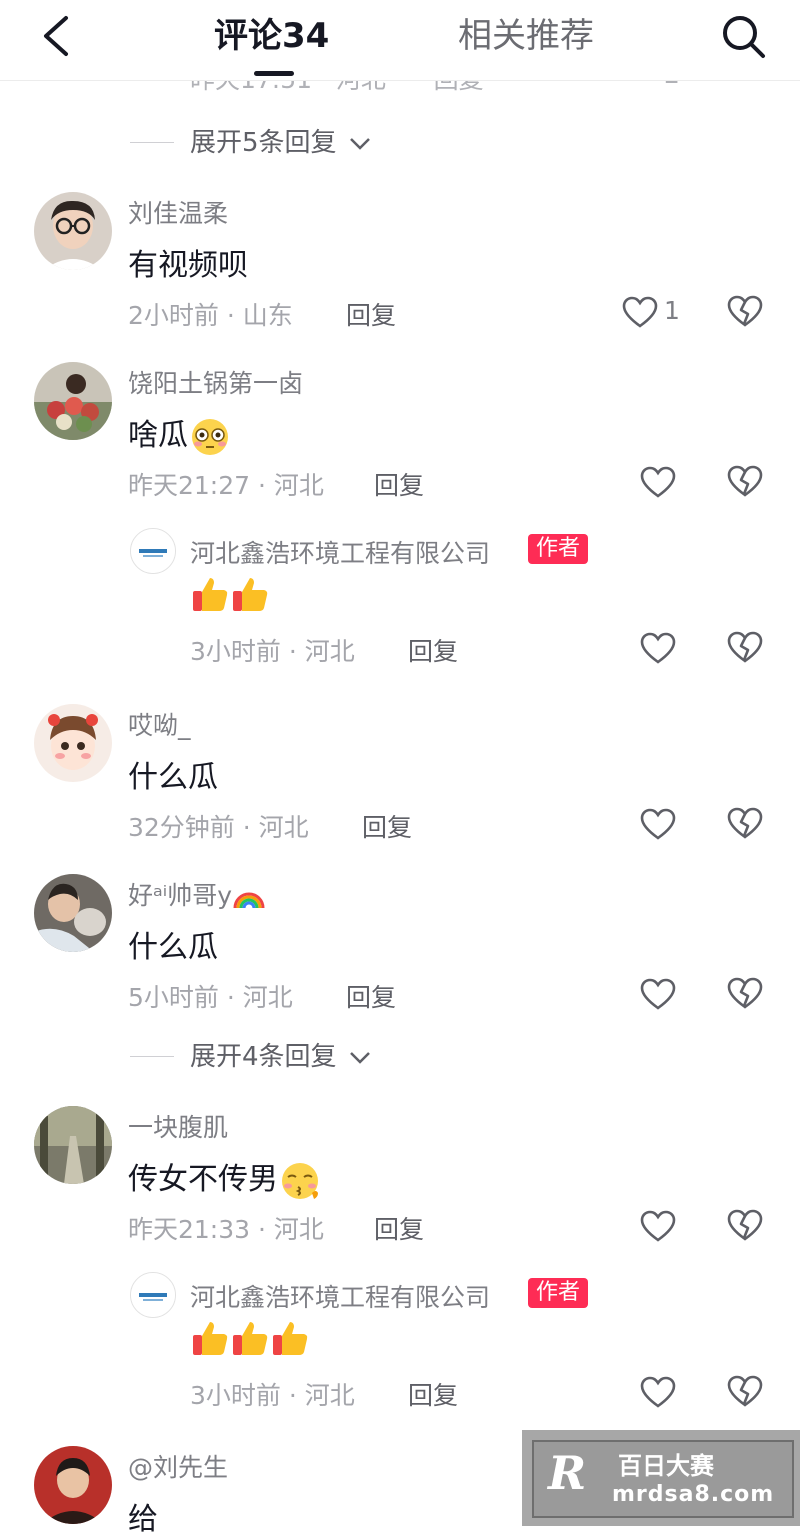 The width and height of the screenshot is (800, 1538). I want to click on comment-nickname: 刘佳温柔, so click(178, 212).